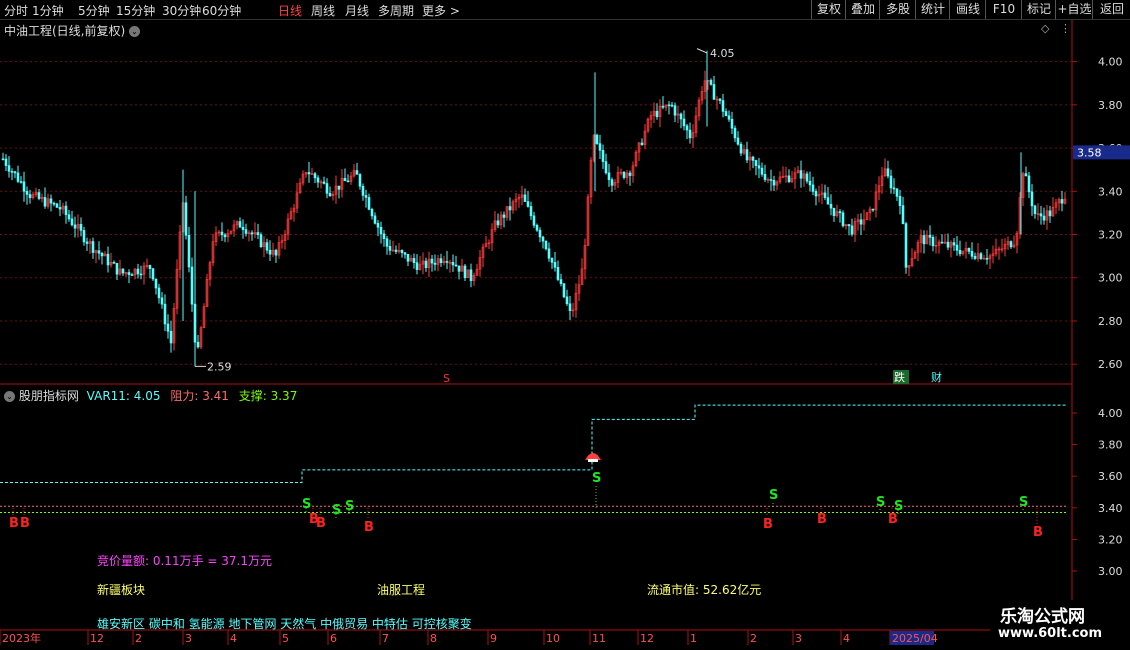 The height and width of the screenshot is (650, 1130). I want to click on time-label: 2, so click(753, 638).